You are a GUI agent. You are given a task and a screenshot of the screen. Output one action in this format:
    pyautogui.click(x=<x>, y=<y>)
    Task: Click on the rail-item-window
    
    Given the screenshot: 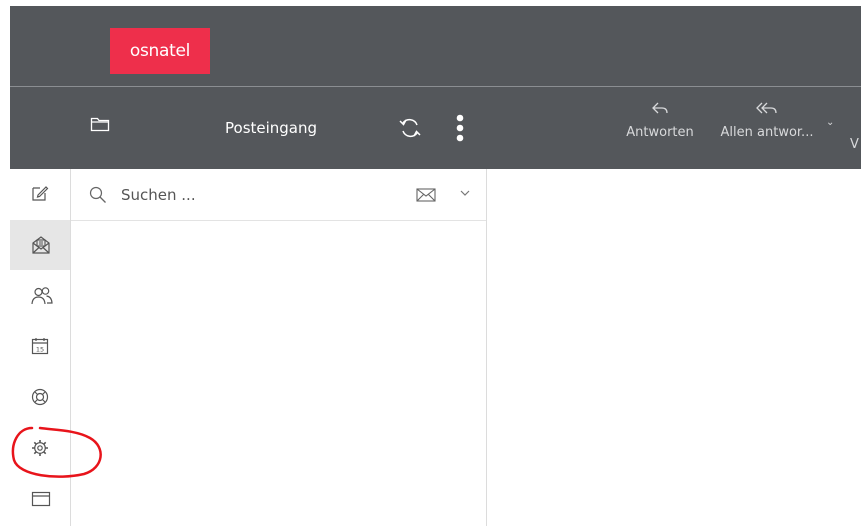 What is the action you would take?
    pyautogui.click(x=40, y=500)
    